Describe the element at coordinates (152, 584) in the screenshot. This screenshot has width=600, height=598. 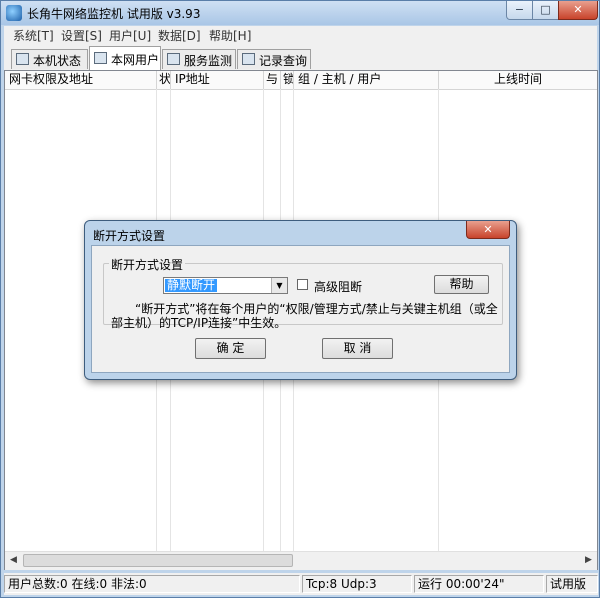
I see `status-user-counts: 用户总数:0 在线:0 非法:0` at that location.